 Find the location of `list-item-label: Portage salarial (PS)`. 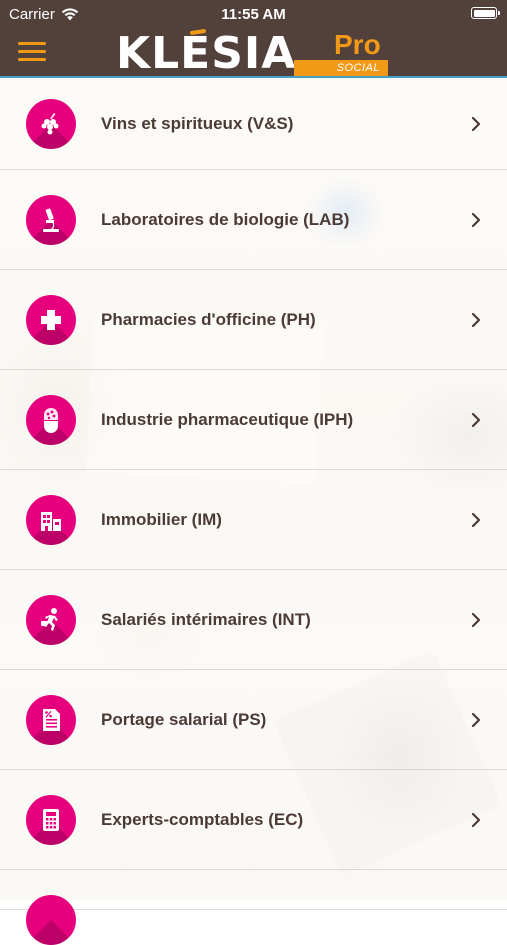

list-item-label: Portage salarial (PS) is located at coordinates (184, 719).